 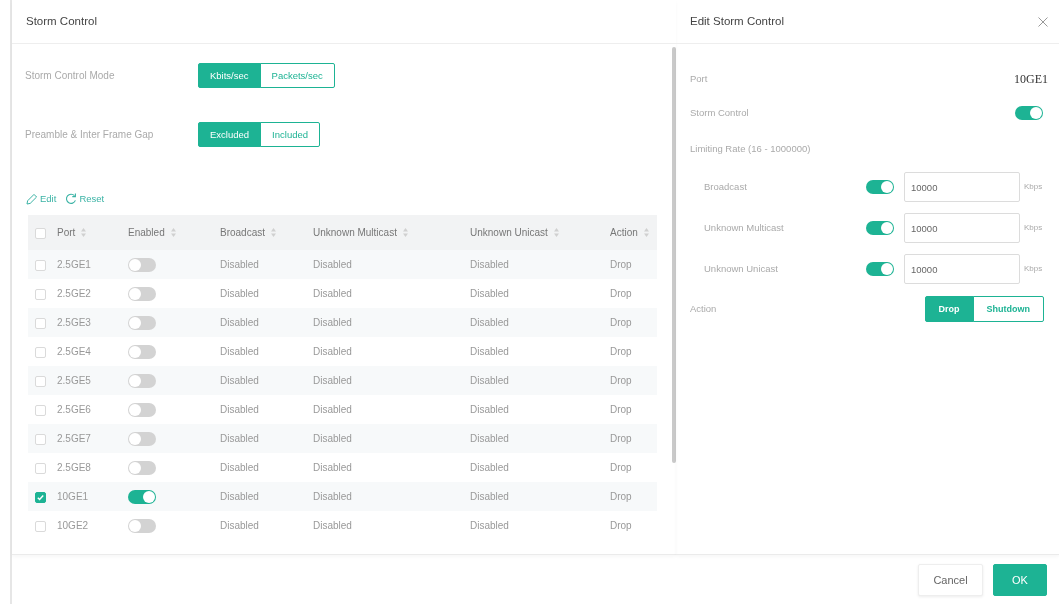 What do you see at coordinates (85, 525) in the screenshot?
I see `table-cell: 10GE2` at bounding box center [85, 525].